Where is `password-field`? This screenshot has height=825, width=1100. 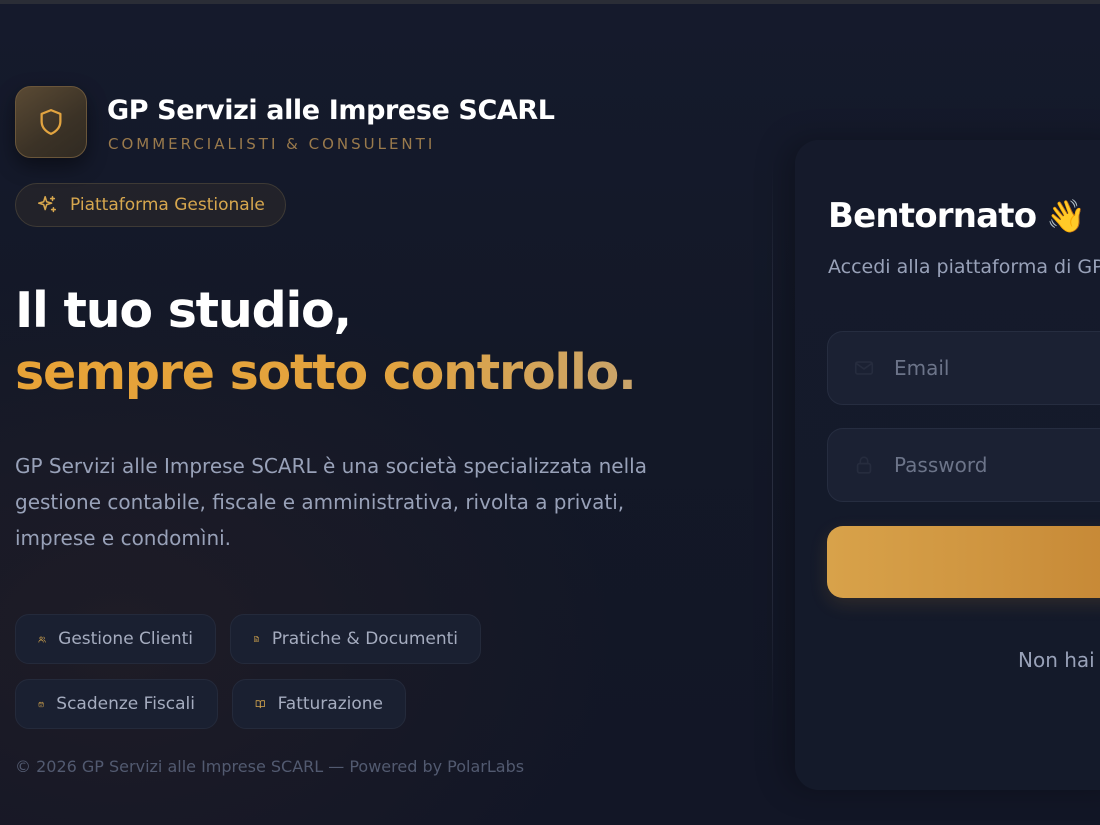 password-field is located at coordinates (997, 465).